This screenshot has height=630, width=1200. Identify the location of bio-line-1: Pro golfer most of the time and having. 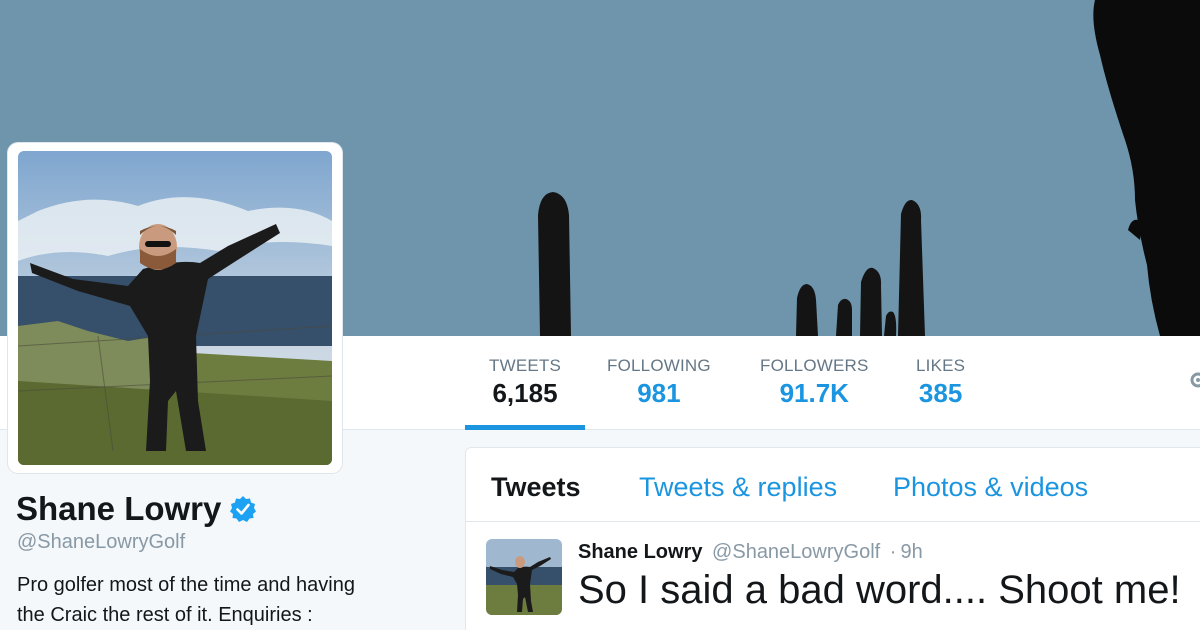
(186, 585).